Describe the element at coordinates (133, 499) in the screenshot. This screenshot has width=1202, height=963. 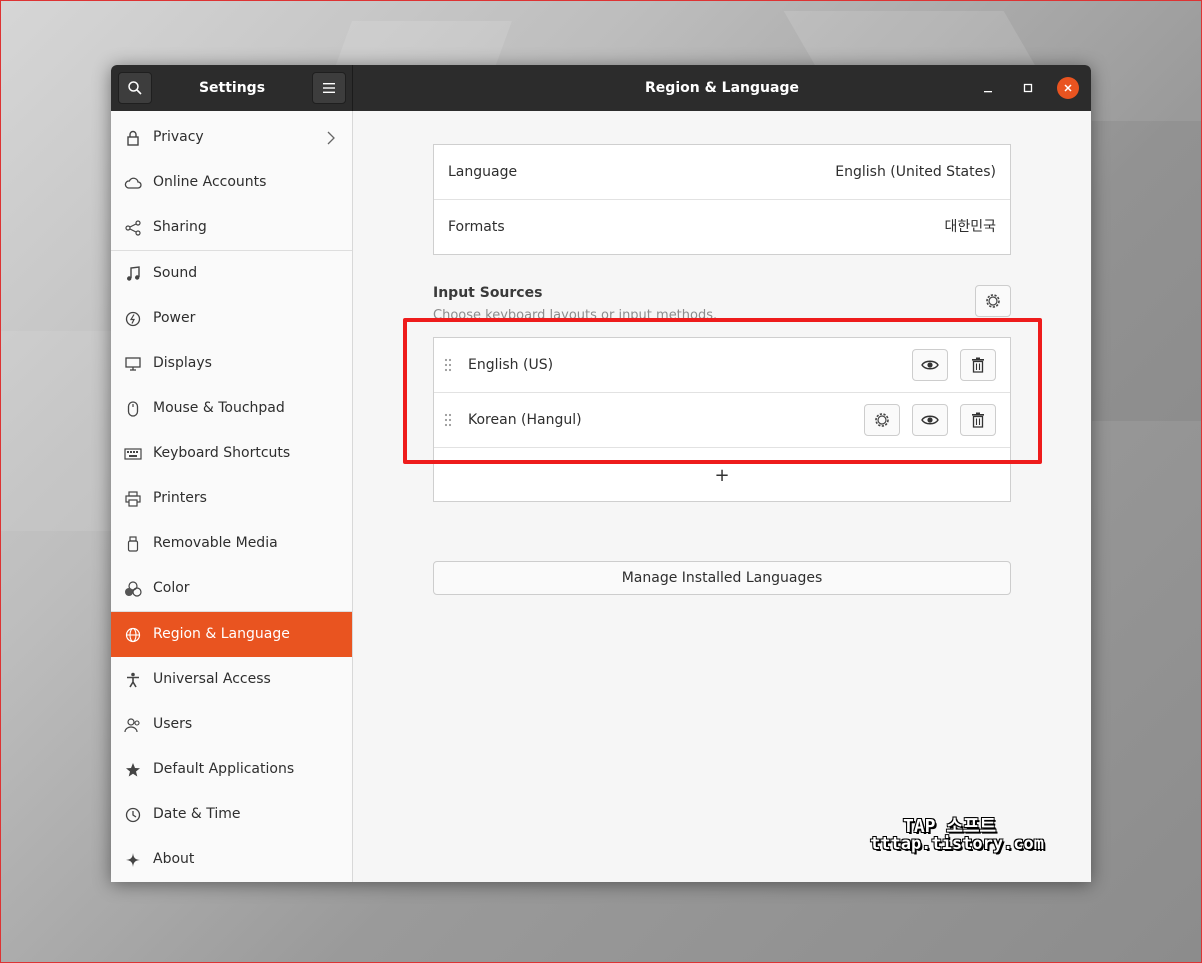
I see `printer-icon` at that location.